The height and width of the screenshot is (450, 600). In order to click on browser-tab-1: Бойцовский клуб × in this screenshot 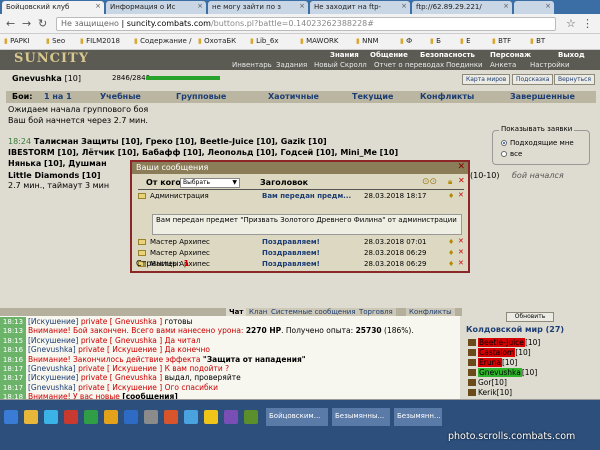, I will do `click(53, 7)`.